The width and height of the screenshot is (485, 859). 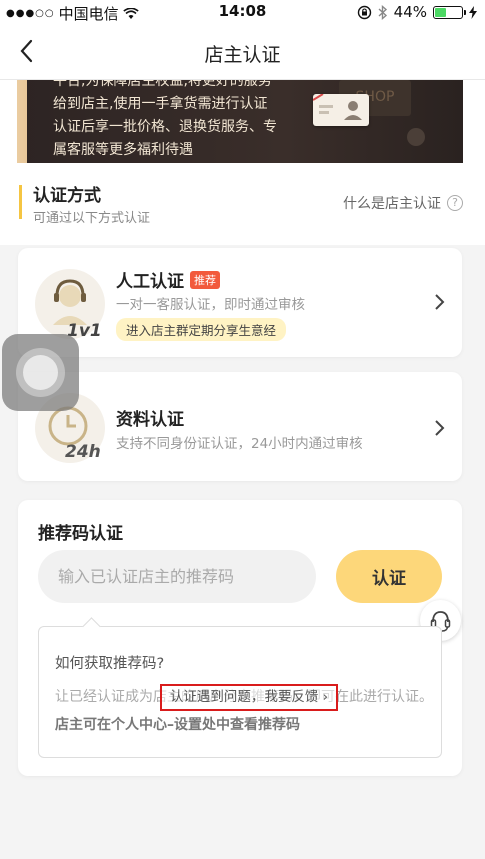 What do you see at coordinates (80, 534) in the screenshot?
I see `referral-title: 推荐码认证` at bounding box center [80, 534].